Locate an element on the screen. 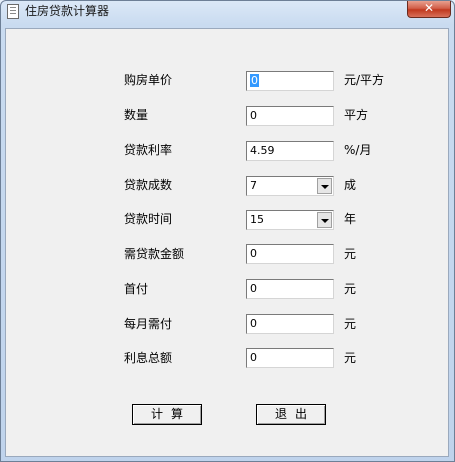 The image size is (455, 462). quantity-unit: 平方 is located at coordinates (356, 115).